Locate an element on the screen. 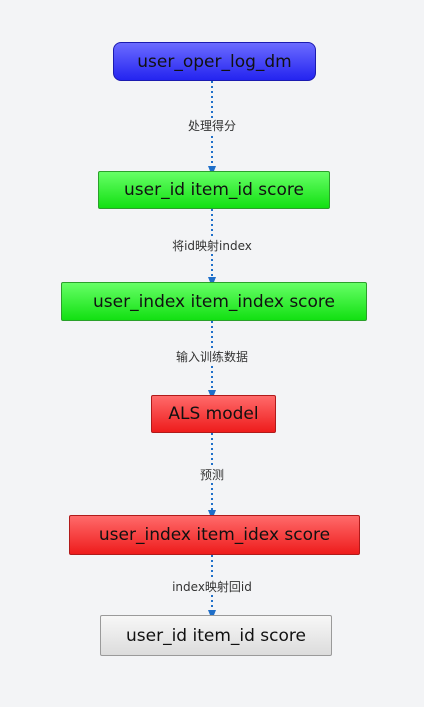 The width and height of the screenshot is (424, 707). edge-label-1: 处理得分 is located at coordinates (211, 126).